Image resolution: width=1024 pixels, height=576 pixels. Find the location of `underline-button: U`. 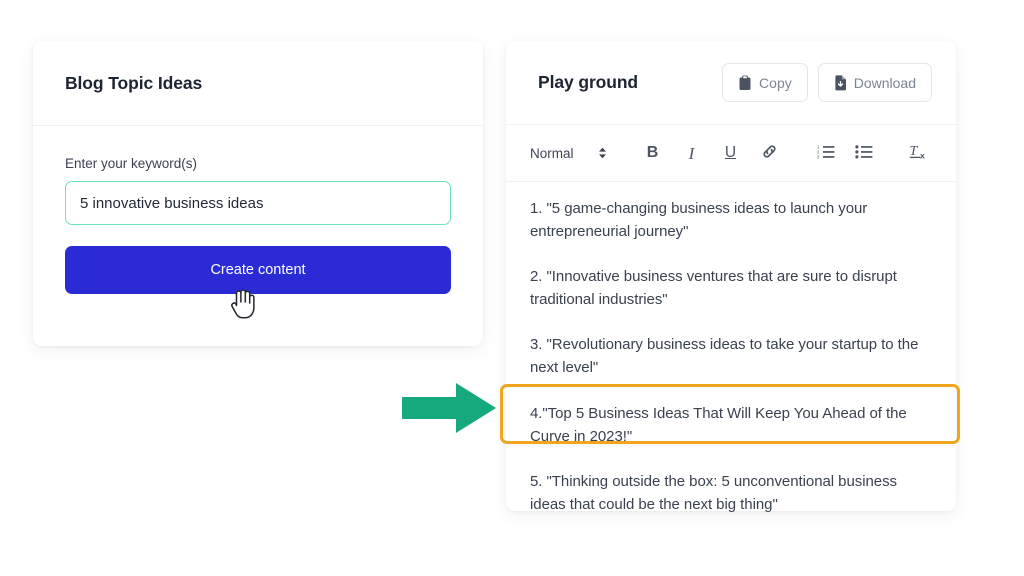

underline-button: U is located at coordinates (731, 153).